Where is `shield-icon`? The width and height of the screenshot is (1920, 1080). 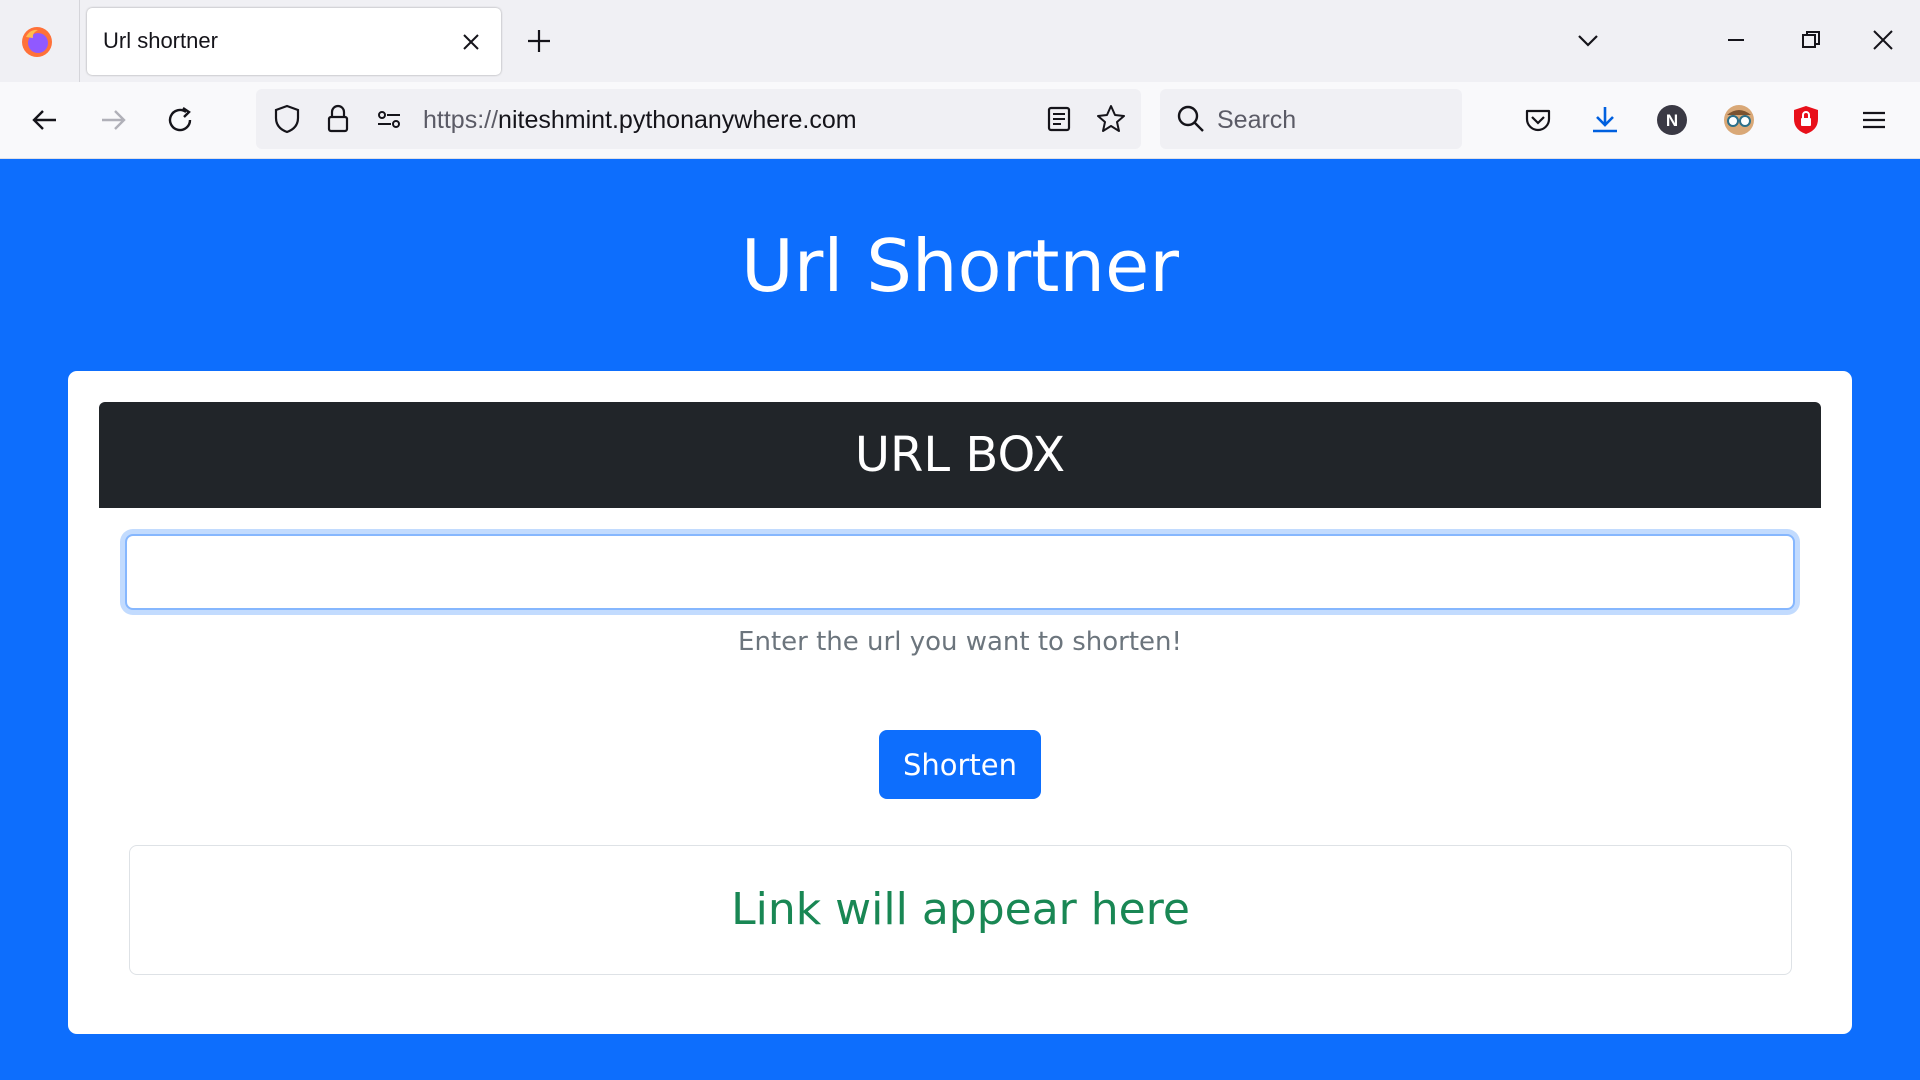
shield-icon is located at coordinates (287, 119).